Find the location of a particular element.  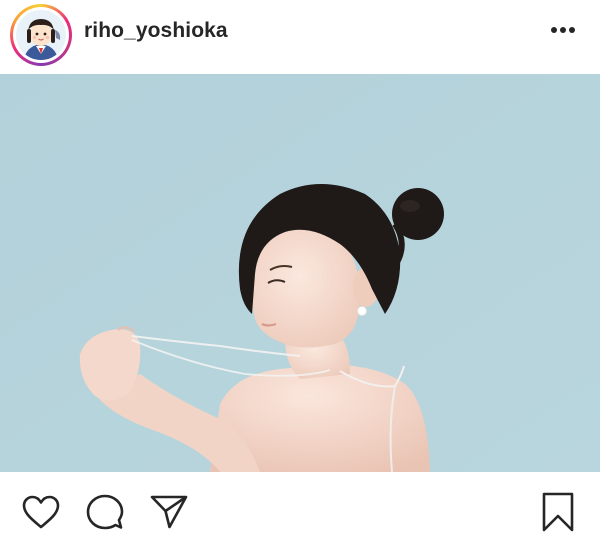

avatar-inner is located at coordinates (41, 35).